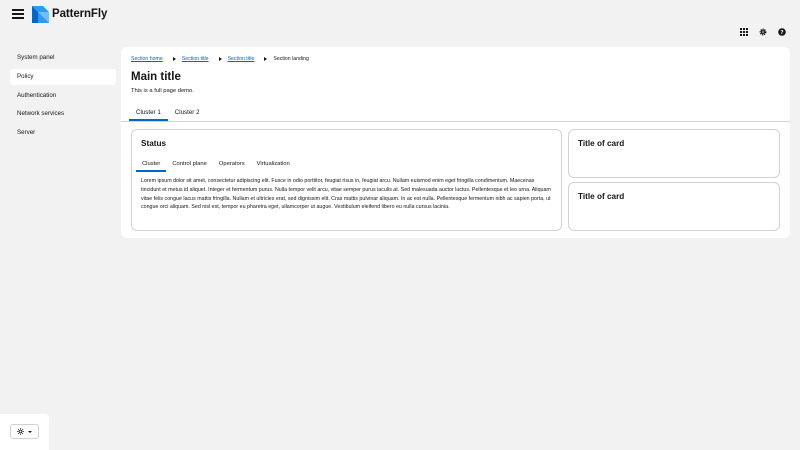  I want to click on page-title: Main title, so click(156, 77).